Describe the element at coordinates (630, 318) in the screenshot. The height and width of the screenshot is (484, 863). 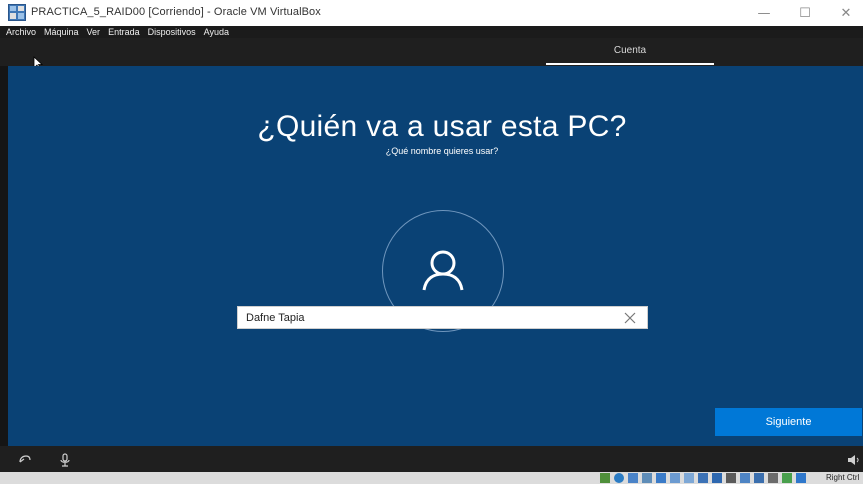
I see `close-icon` at that location.